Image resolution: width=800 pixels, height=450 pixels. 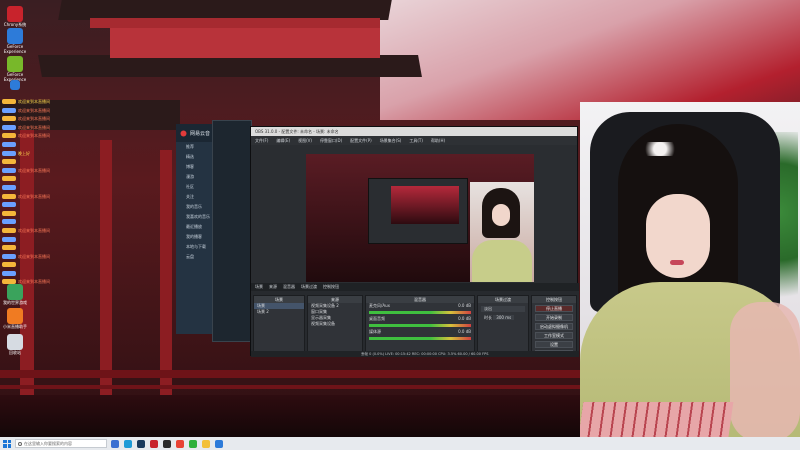 I want to click on transitions-dock: 场景过渡 淡出 时长 300 ms, so click(x=503, y=324).